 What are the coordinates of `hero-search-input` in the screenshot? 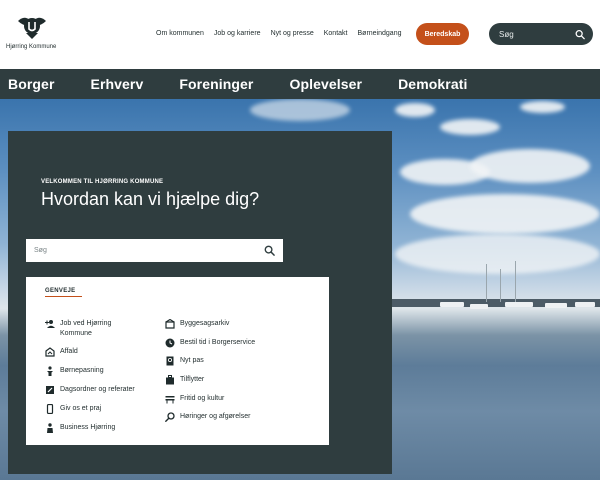 It's located at (144, 250).